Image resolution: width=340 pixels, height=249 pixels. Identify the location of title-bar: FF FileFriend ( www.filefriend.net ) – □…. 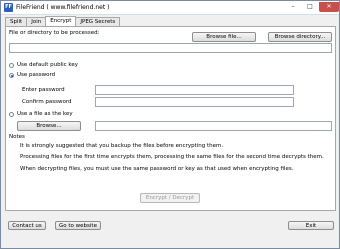
(170, 8).